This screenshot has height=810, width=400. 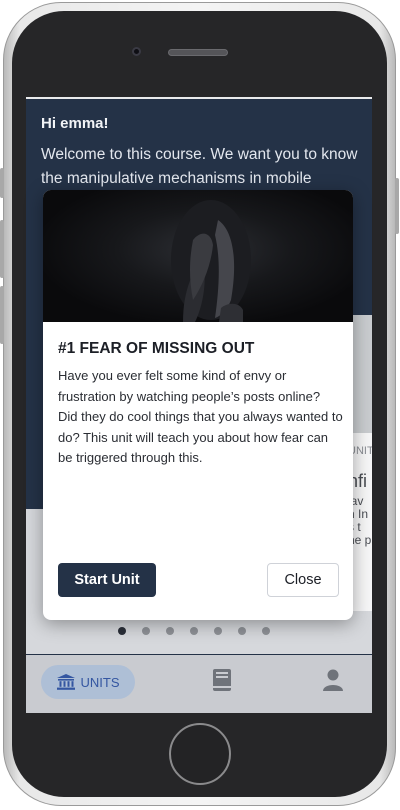 I want to click on modal-title: #1 FEAR OF MISSING OUT, so click(x=156, y=348).